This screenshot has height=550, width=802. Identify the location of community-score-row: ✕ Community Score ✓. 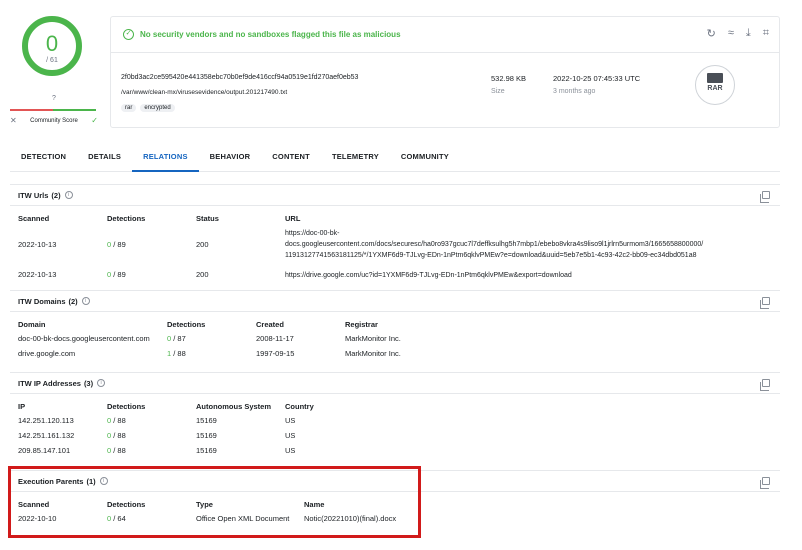
(54, 120).